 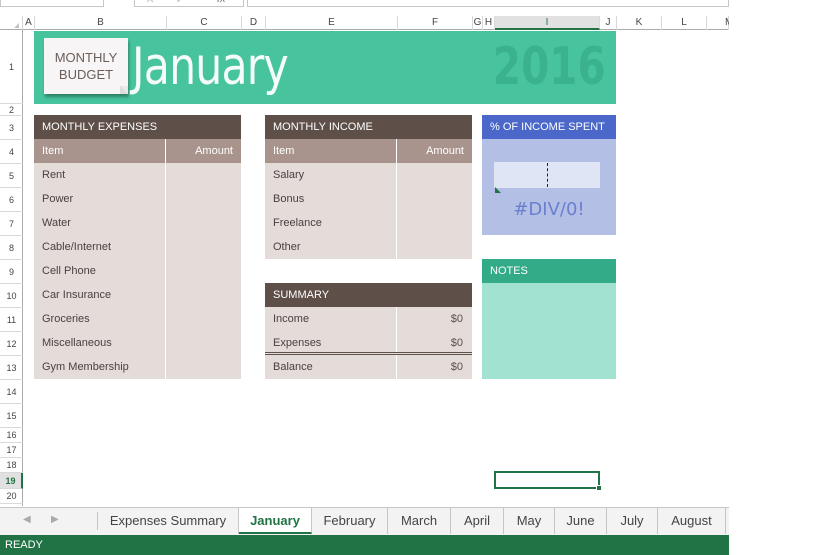 I want to click on percent-spent-value: #DIV/0!, so click(x=549, y=209).